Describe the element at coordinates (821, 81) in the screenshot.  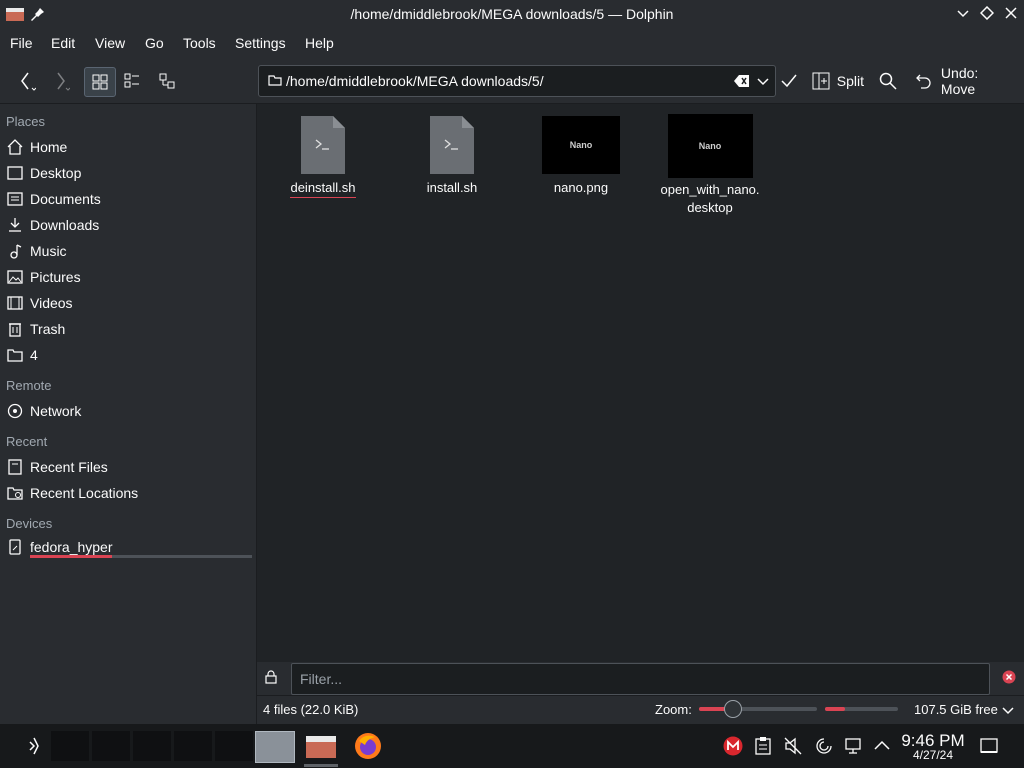
I see `split-icon` at that location.